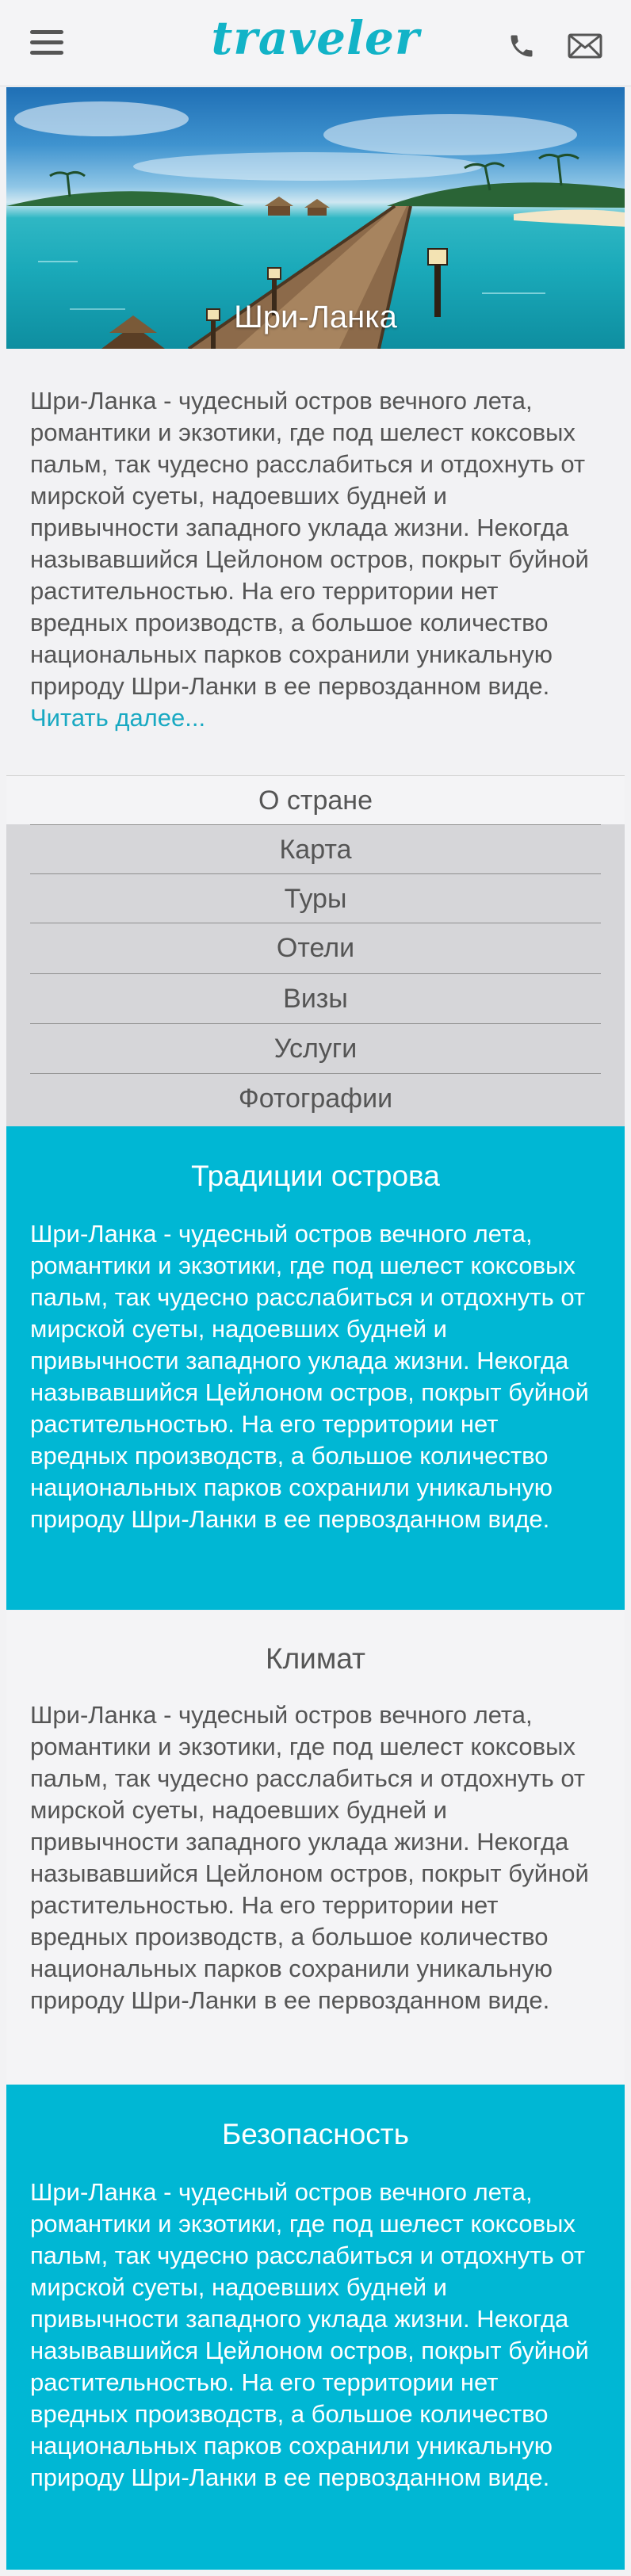  Describe the element at coordinates (521, 46) in the screenshot. I see `phone-icon` at that location.